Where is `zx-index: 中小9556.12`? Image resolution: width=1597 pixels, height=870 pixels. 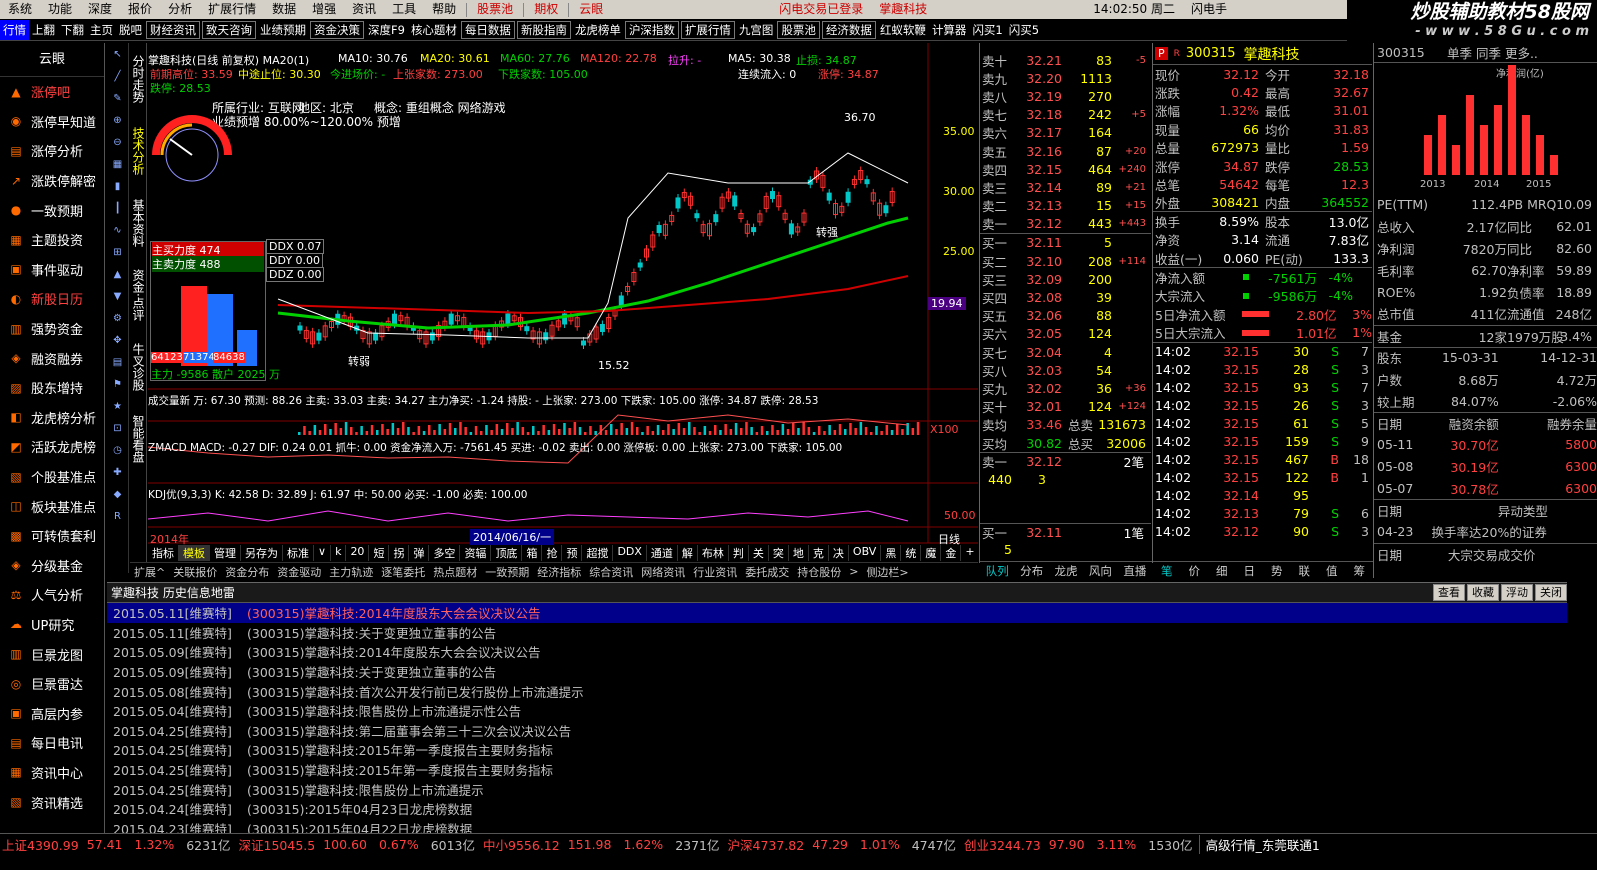 zx-index: 中小9556.12 is located at coordinates (521, 844).